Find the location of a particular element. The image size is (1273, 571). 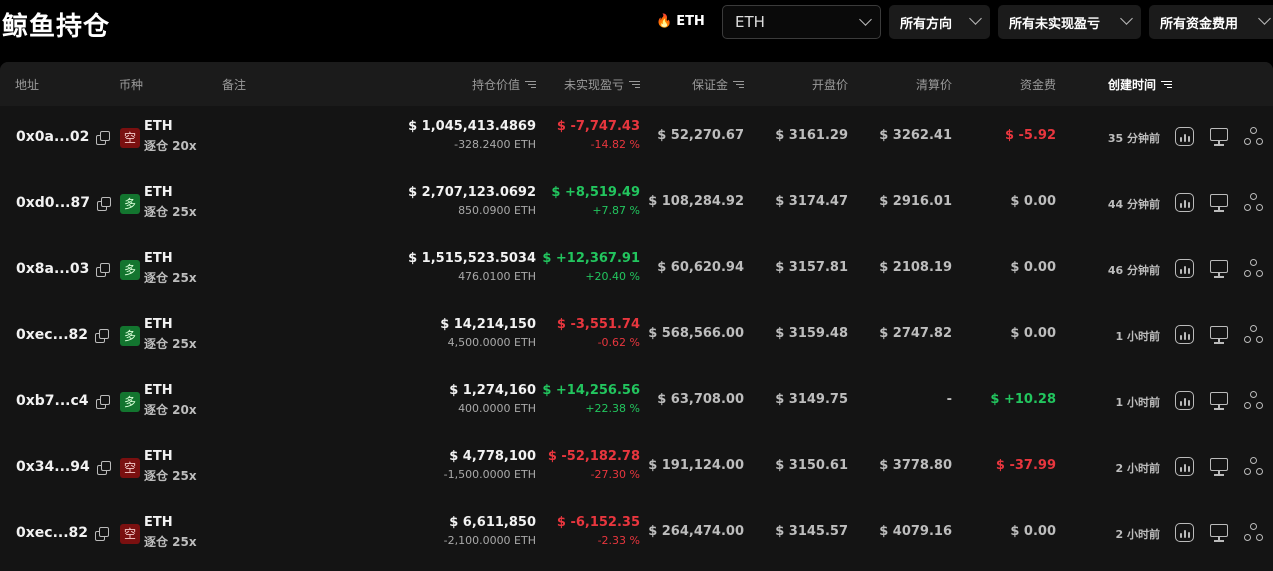

direction-select-value: 所有方向 is located at coordinates (926, 24).